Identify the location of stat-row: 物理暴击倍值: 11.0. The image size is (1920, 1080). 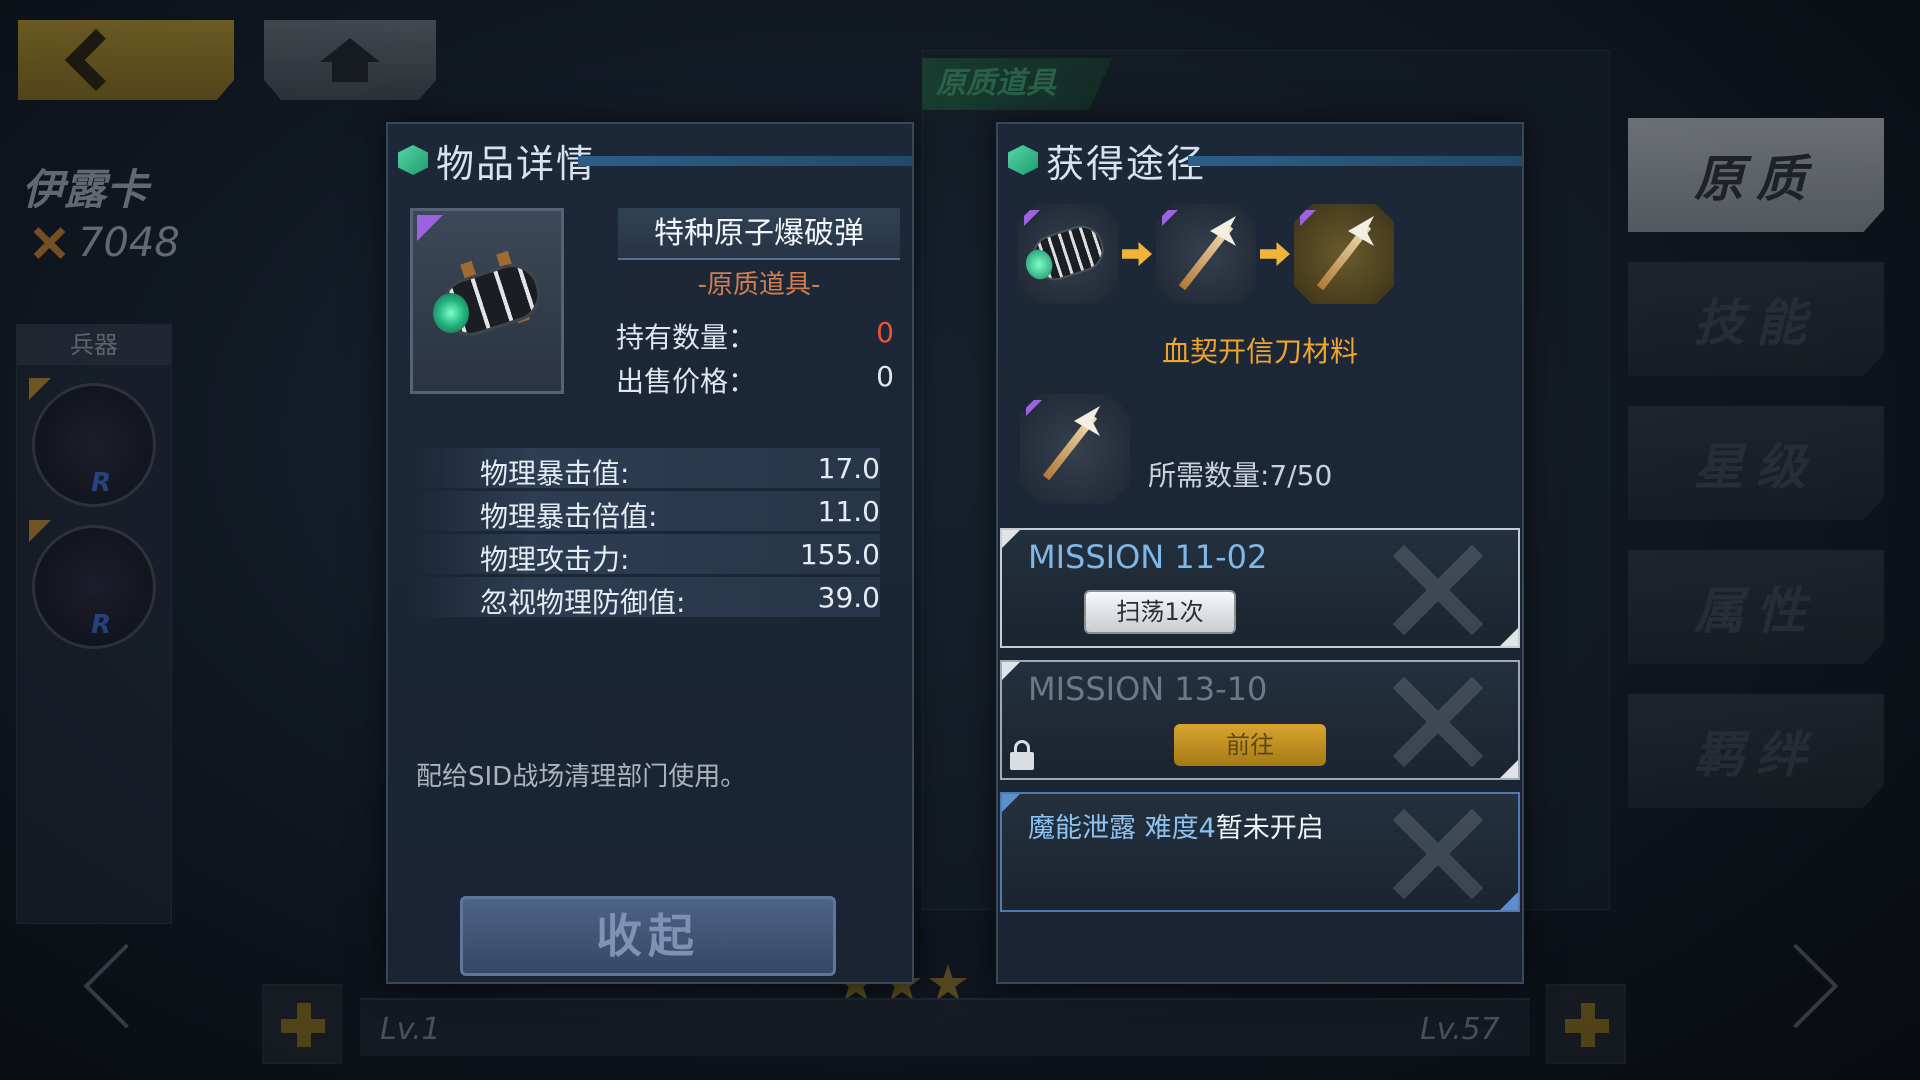
(645, 512).